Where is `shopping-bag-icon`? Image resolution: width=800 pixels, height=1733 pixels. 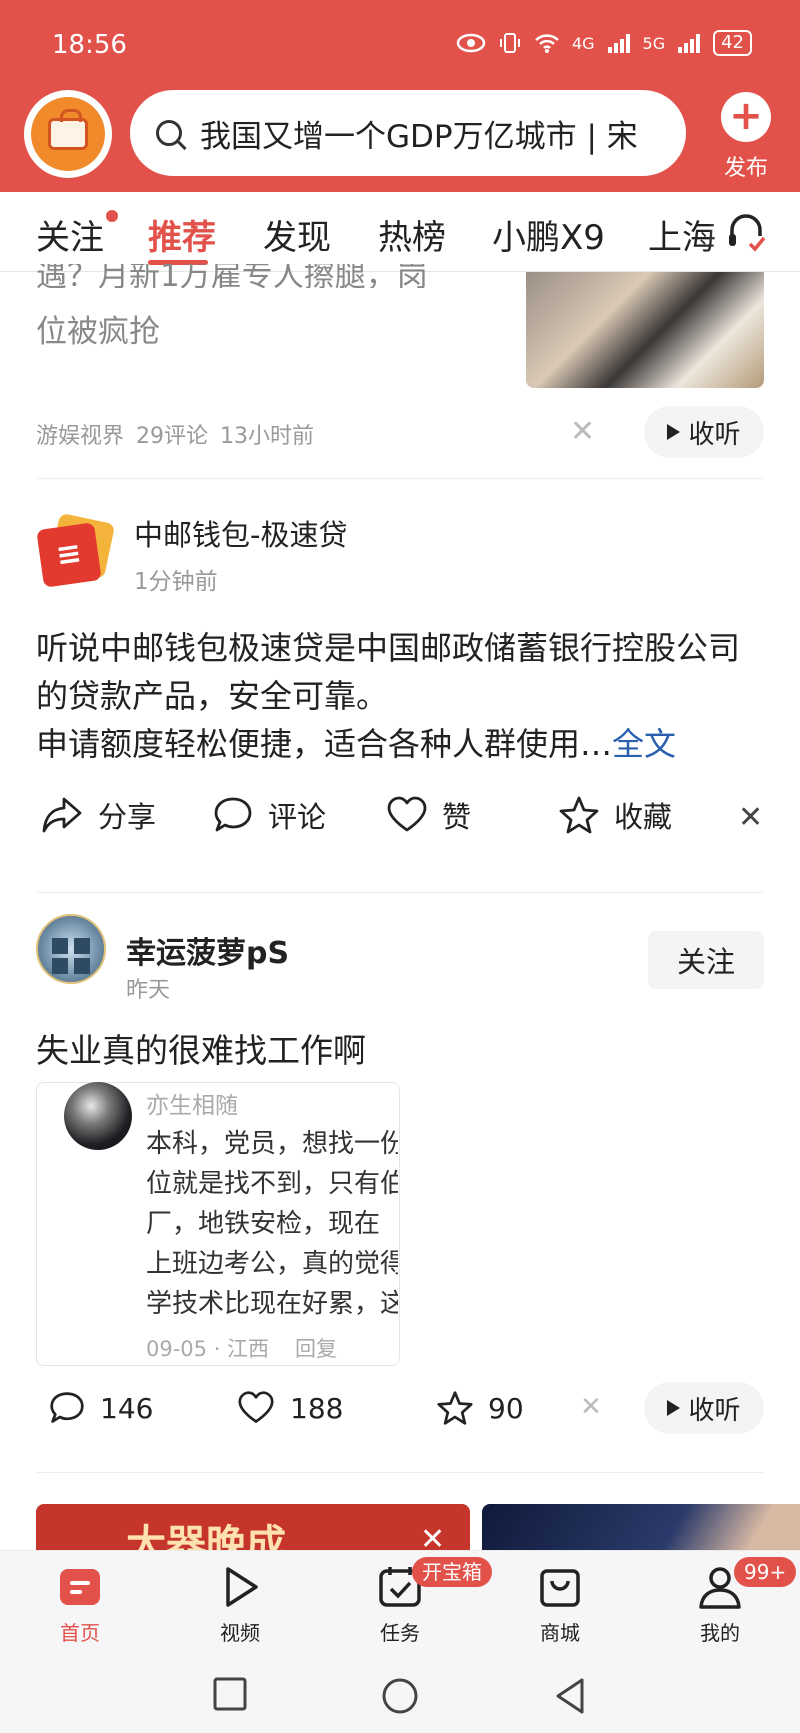 shopping-bag-icon is located at coordinates (560, 1587).